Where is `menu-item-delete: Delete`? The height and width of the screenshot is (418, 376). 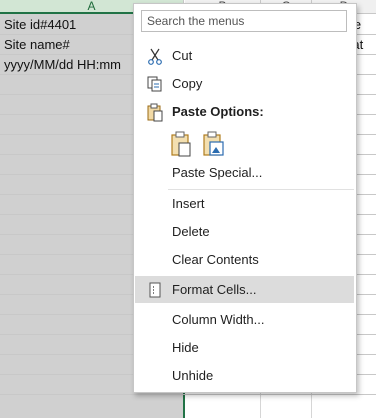 menu-item-delete: Delete is located at coordinates (244, 231).